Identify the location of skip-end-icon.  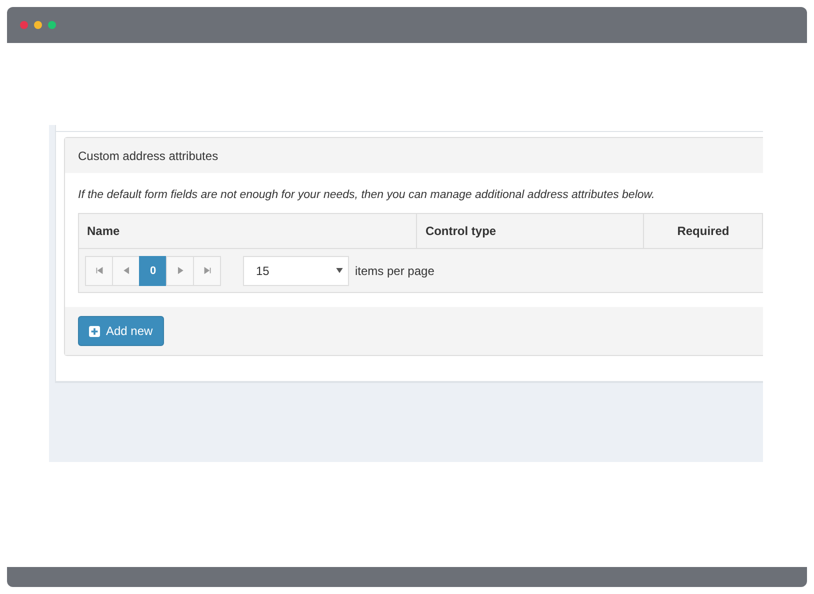
(207, 270).